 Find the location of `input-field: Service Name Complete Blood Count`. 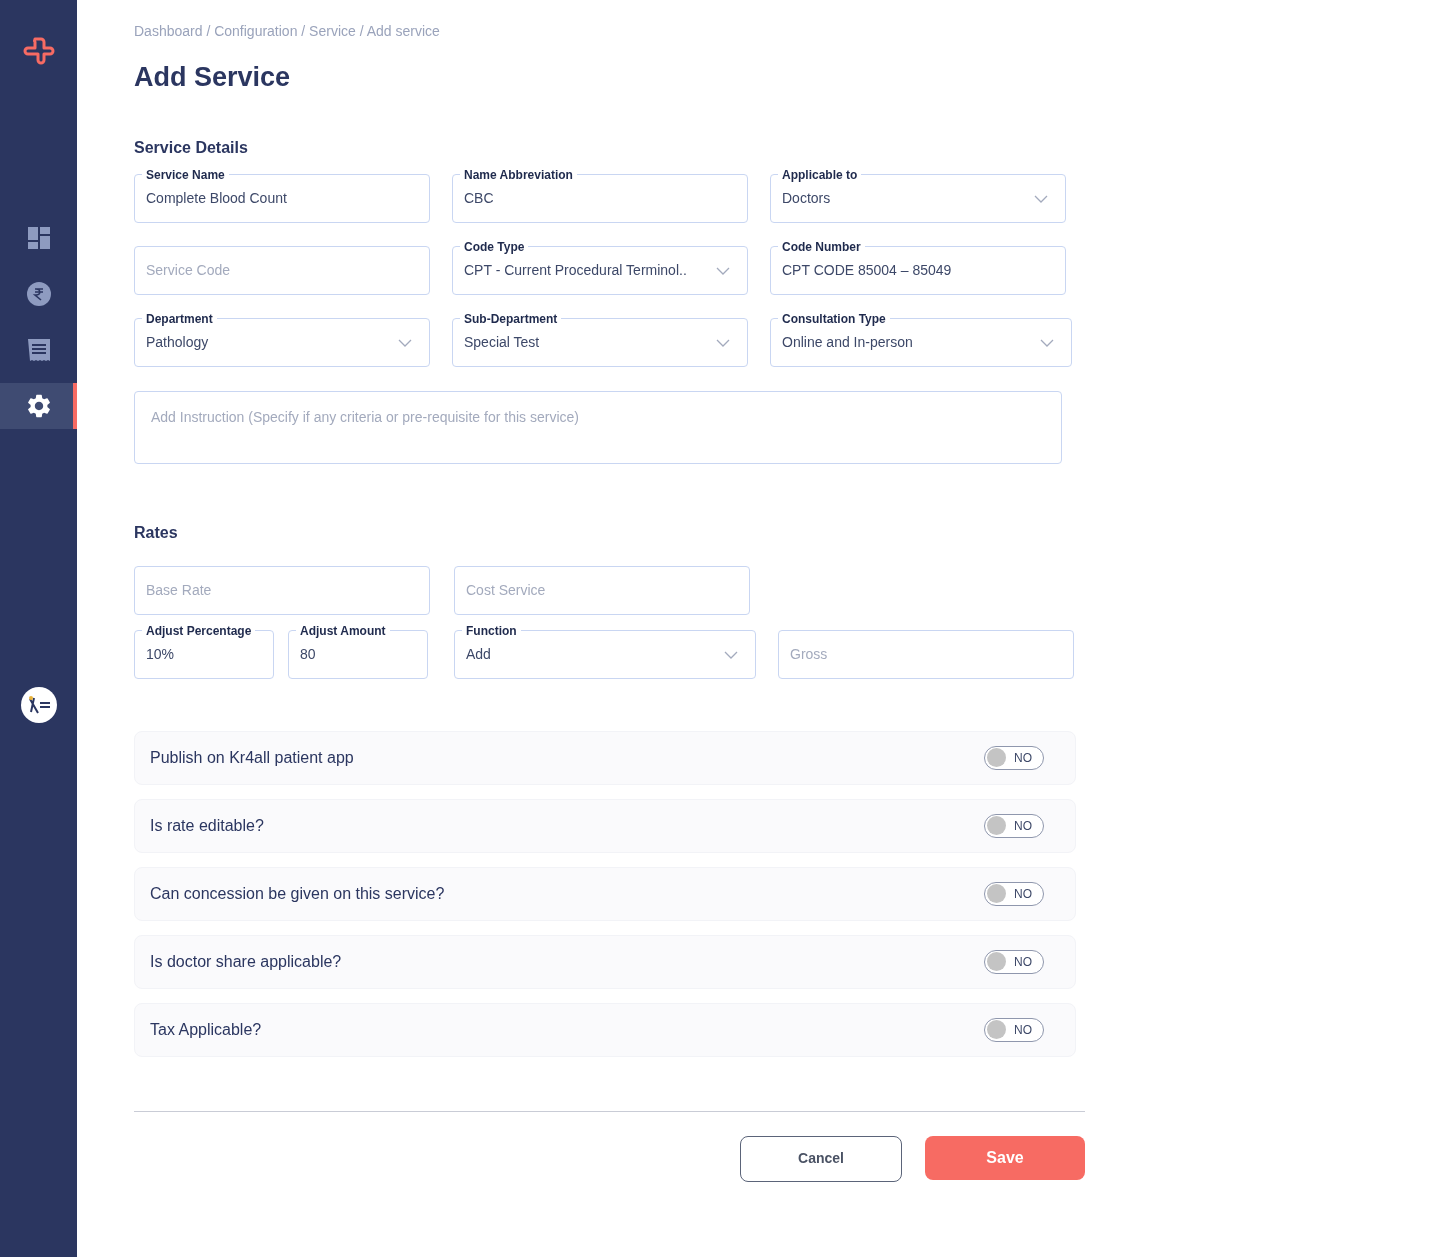

input-field: Service Name Complete Blood Count is located at coordinates (282, 195).